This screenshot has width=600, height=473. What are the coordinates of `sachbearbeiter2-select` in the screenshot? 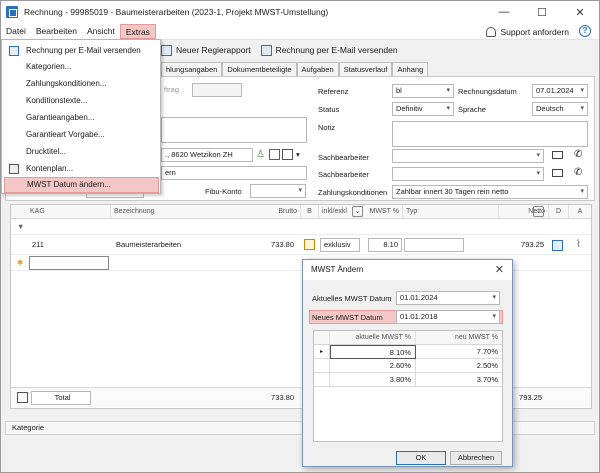 It's located at (468, 174).